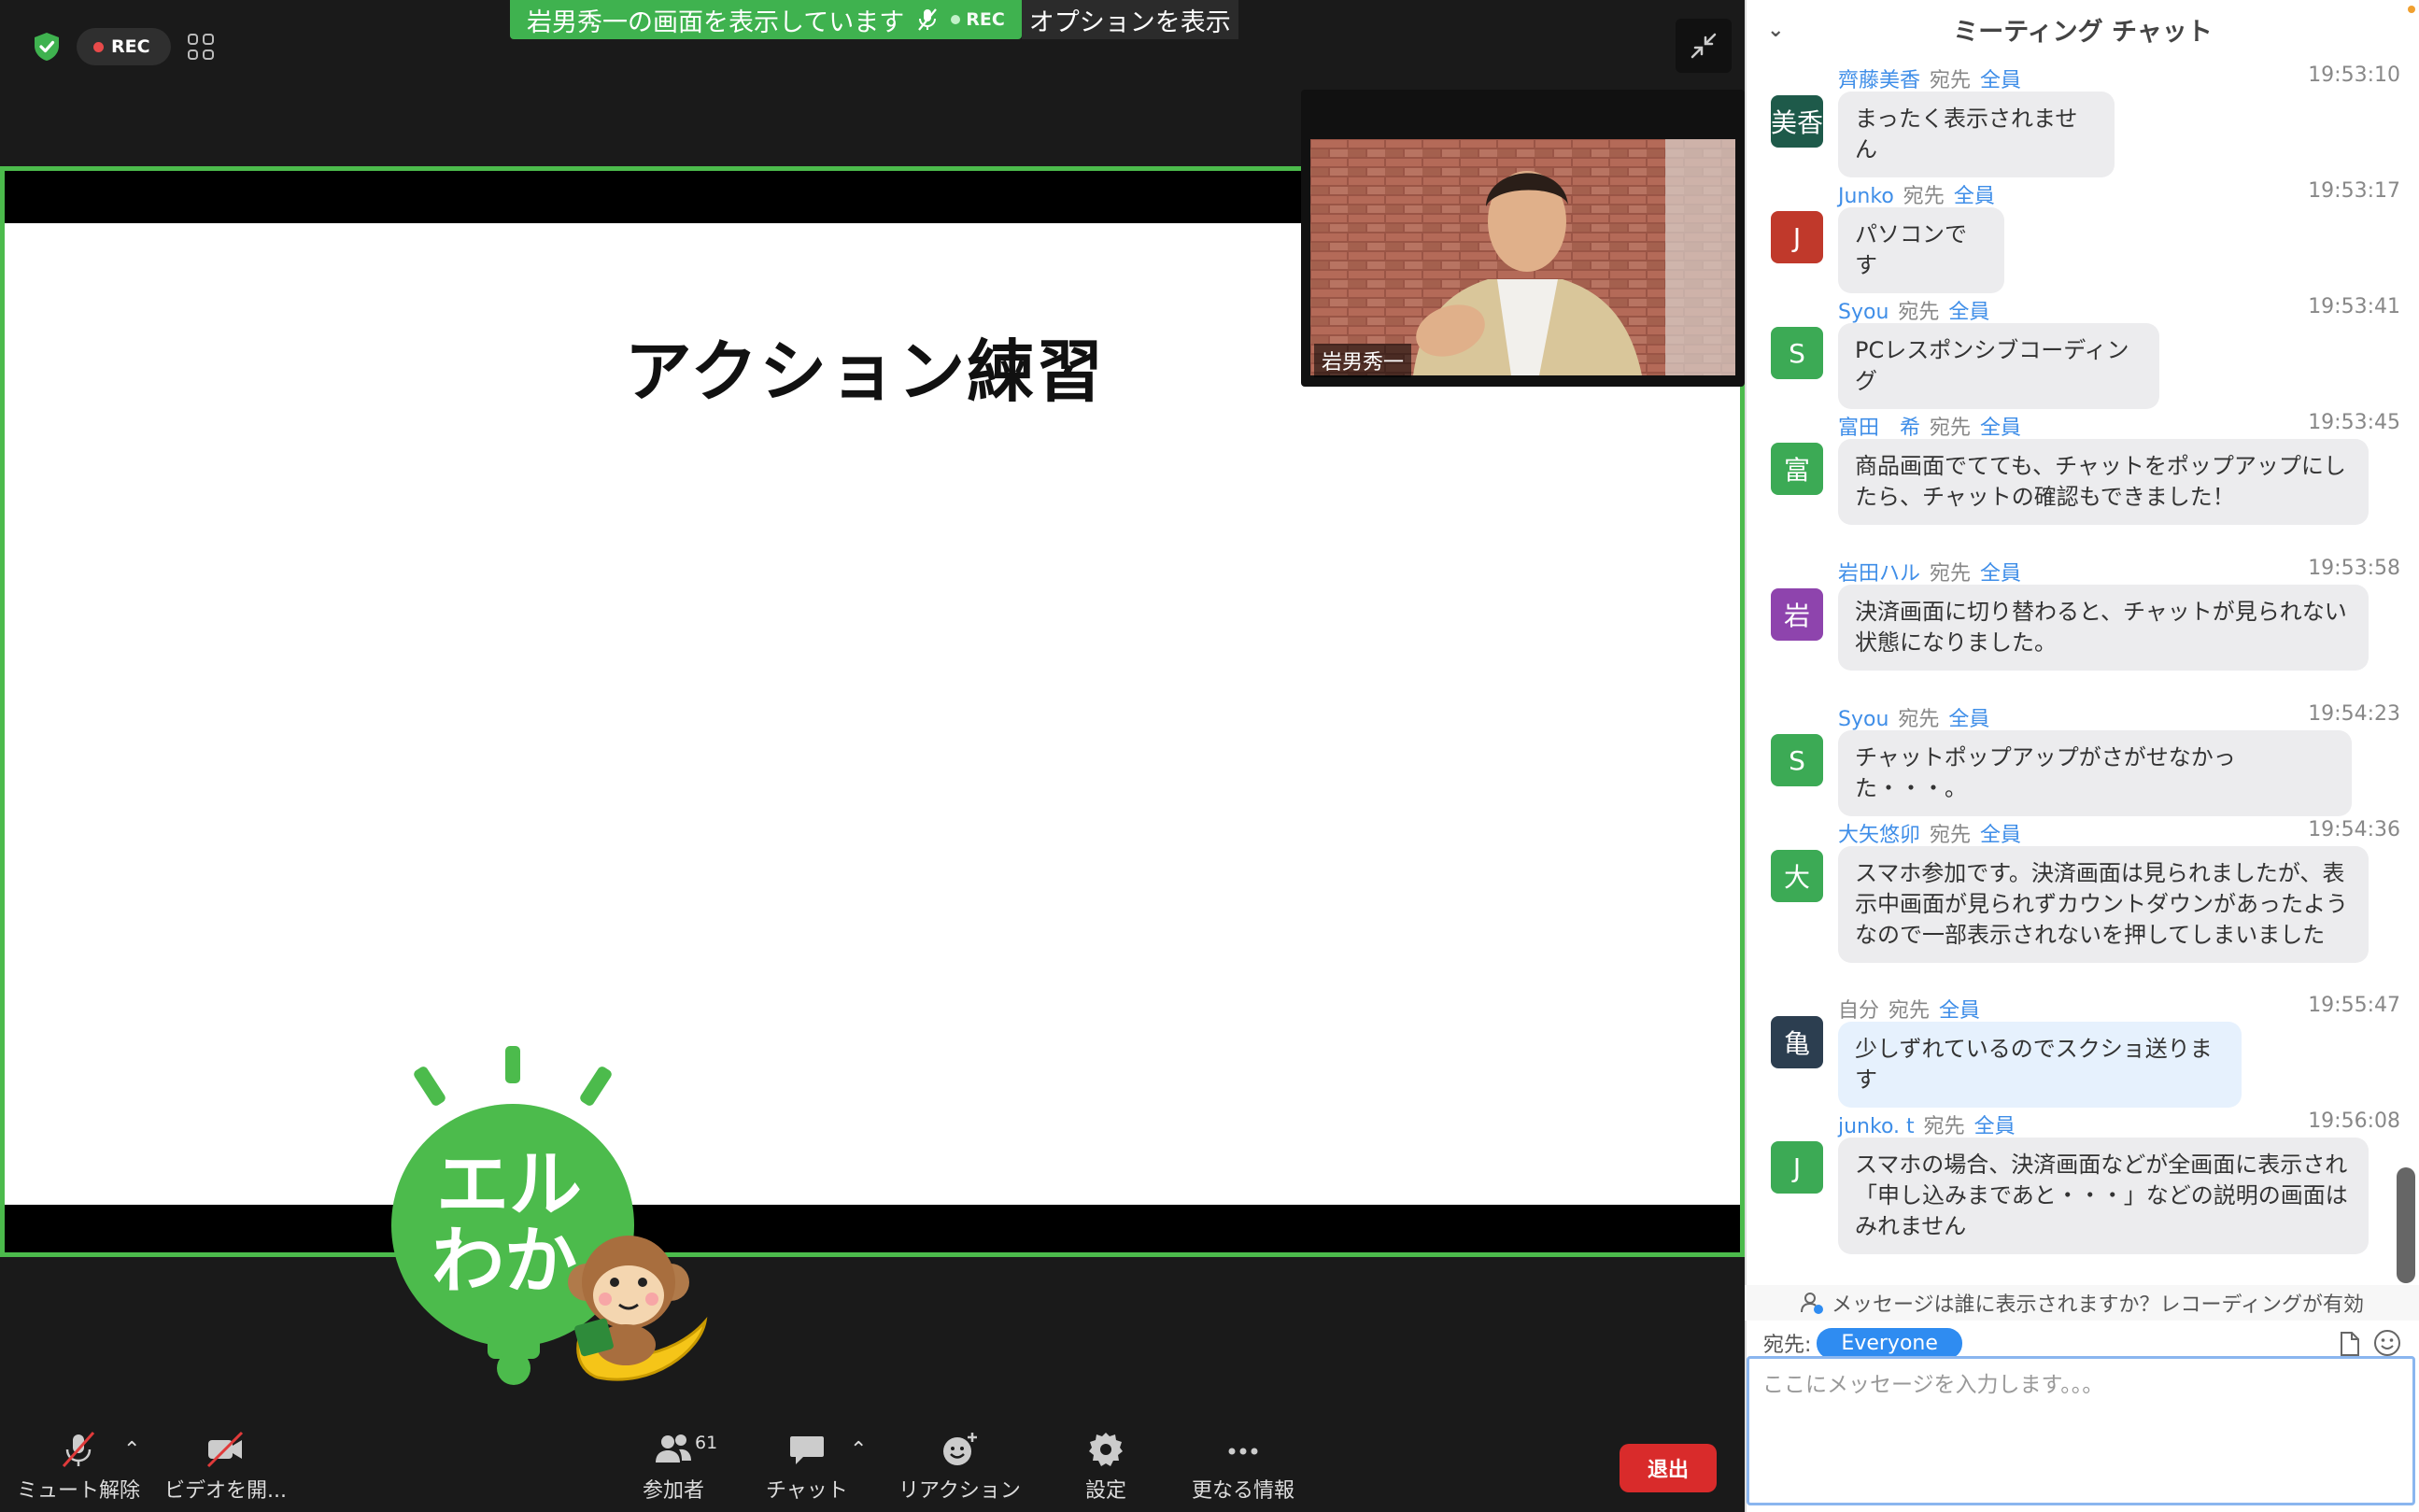 The width and height of the screenshot is (2419, 1512). What do you see at coordinates (978, 20) in the screenshot?
I see `share-rec-indicator: REC` at bounding box center [978, 20].